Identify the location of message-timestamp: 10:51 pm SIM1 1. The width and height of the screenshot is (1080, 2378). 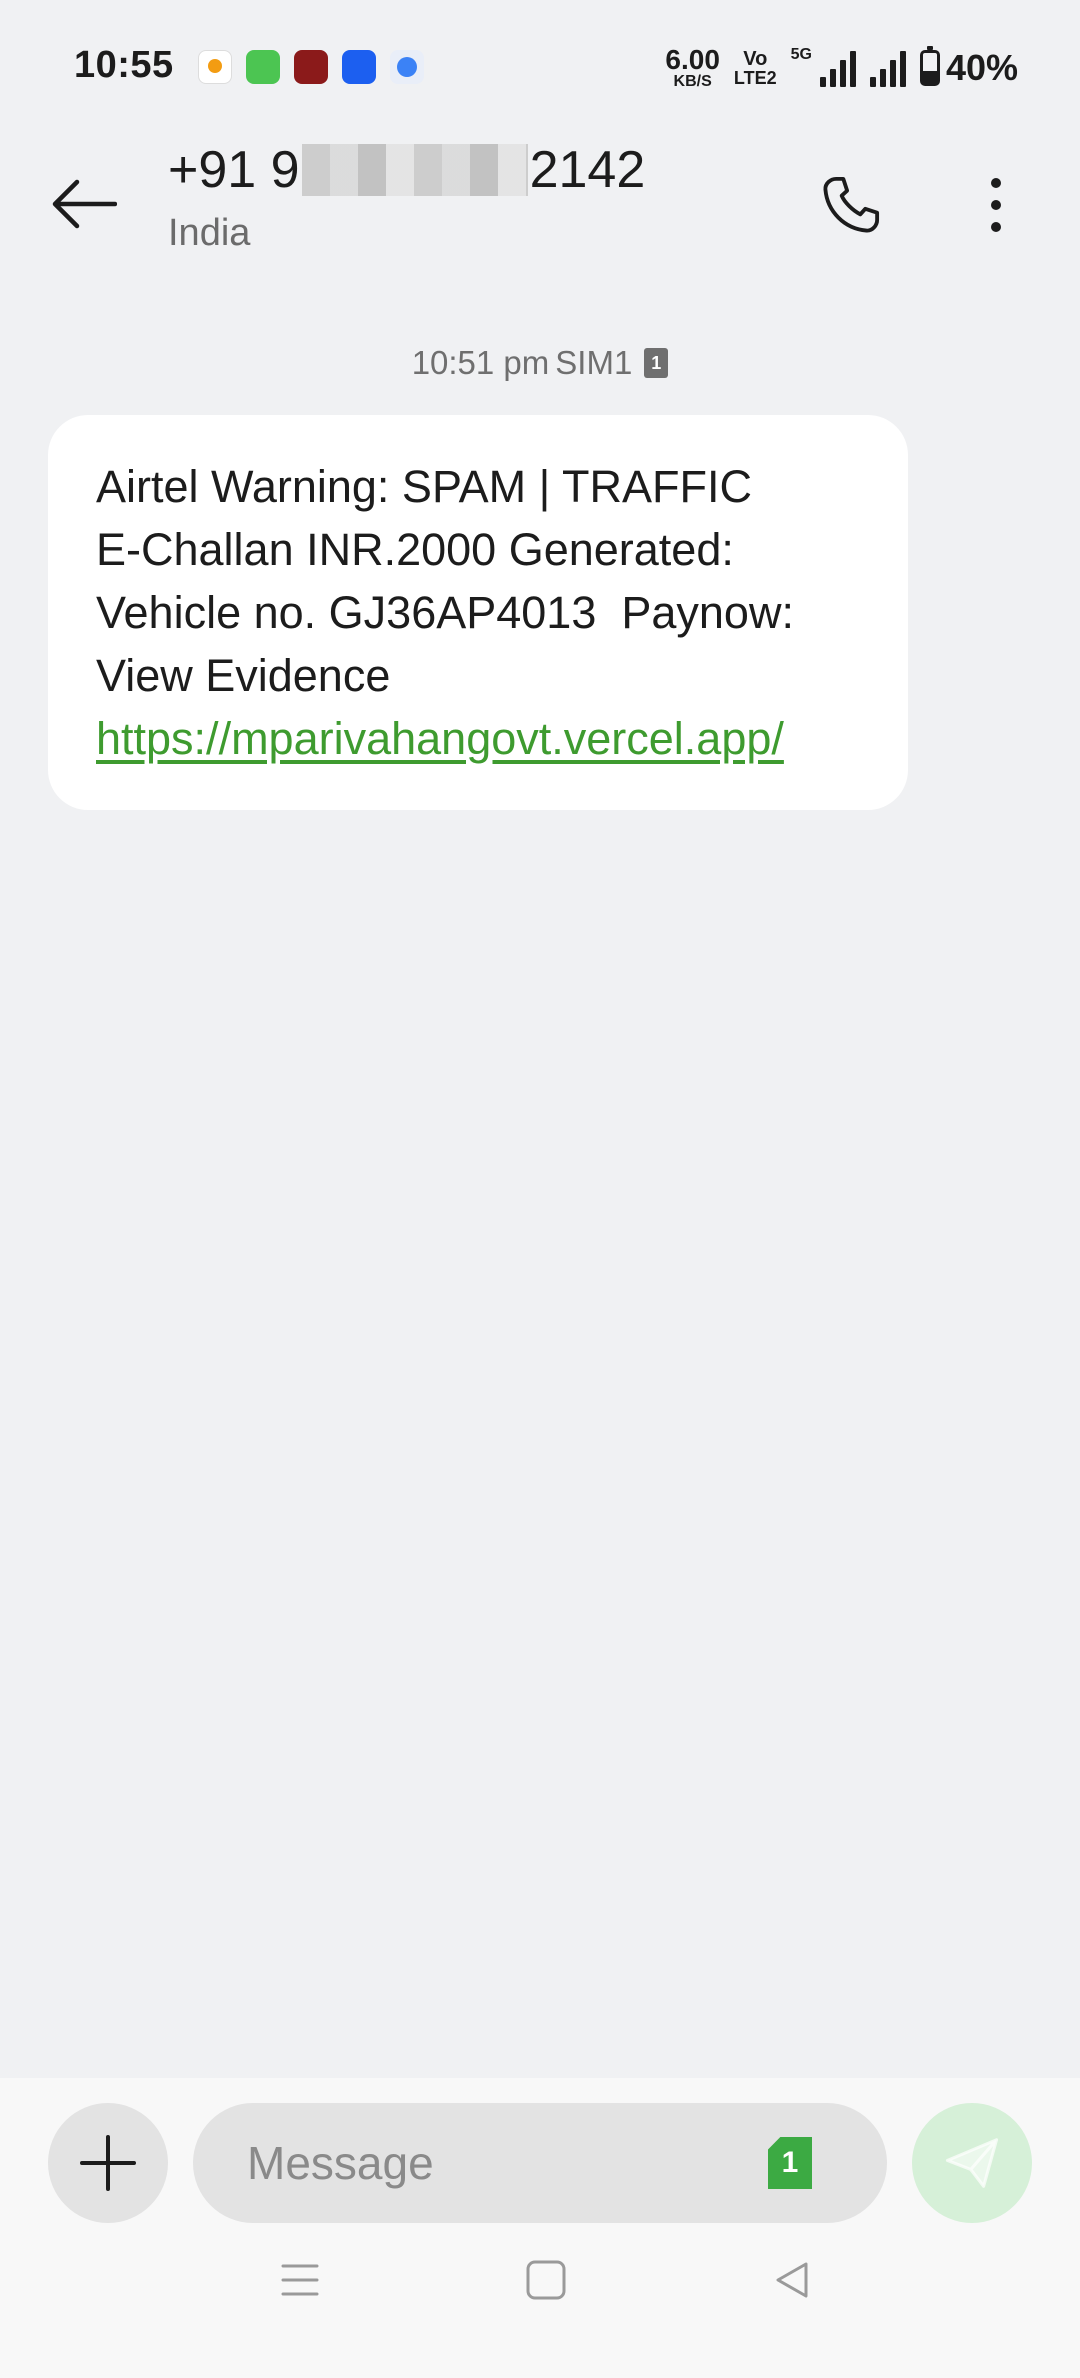
(540, 363).